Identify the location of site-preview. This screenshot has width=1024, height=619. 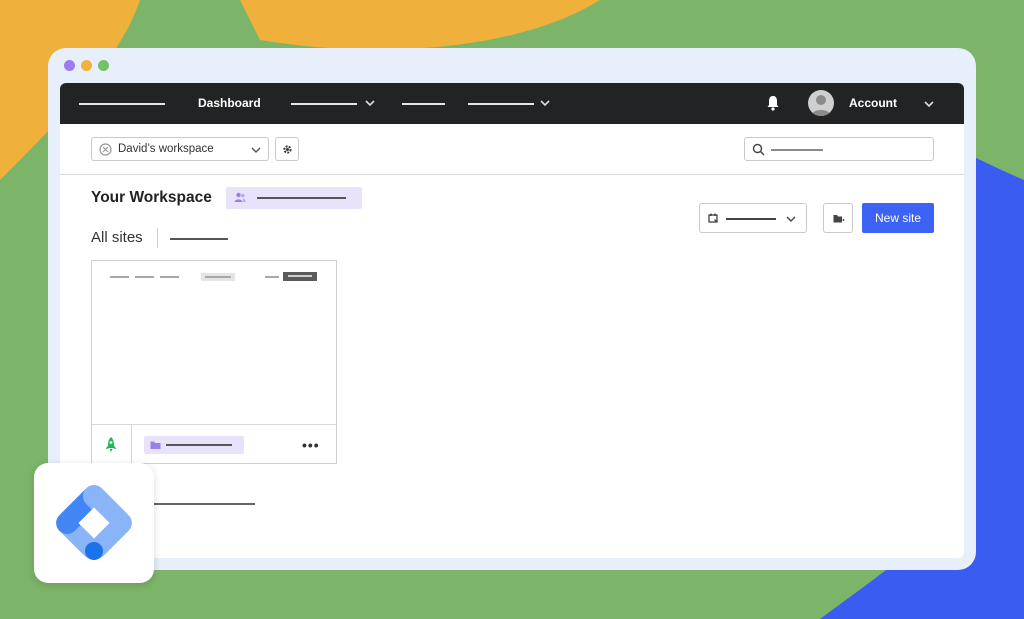
(214, 342).